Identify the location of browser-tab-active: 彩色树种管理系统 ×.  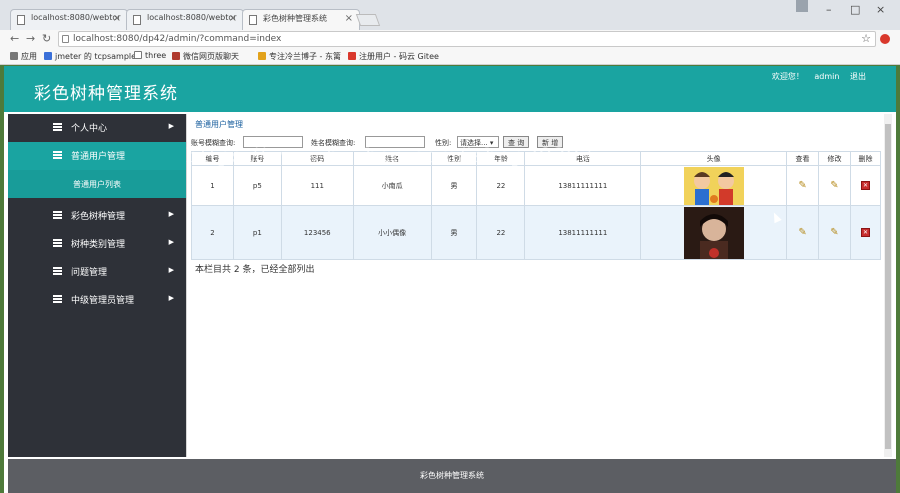
(301, 19).